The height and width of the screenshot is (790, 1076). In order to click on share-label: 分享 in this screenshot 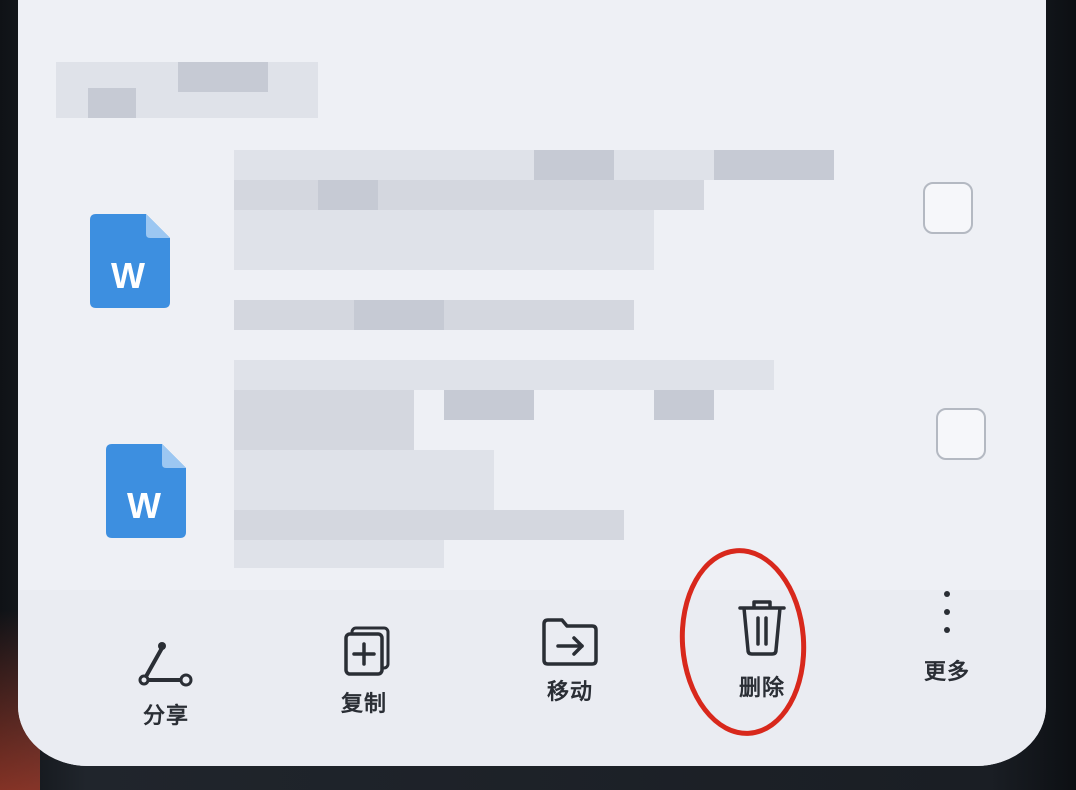, I will do `click(165, 716)`.